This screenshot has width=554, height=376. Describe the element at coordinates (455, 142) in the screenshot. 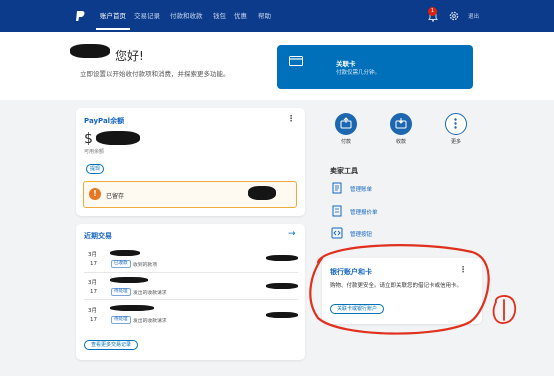

I see `more-actions-label: 更多` at that location.